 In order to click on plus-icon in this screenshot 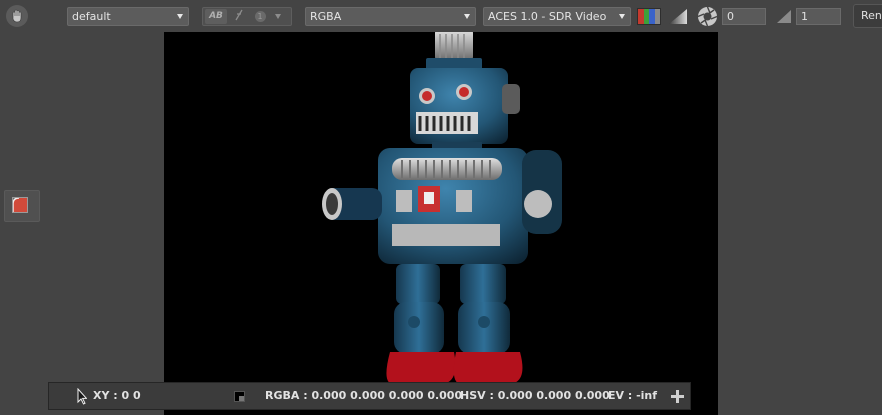, I will do `click(677, 396)`.